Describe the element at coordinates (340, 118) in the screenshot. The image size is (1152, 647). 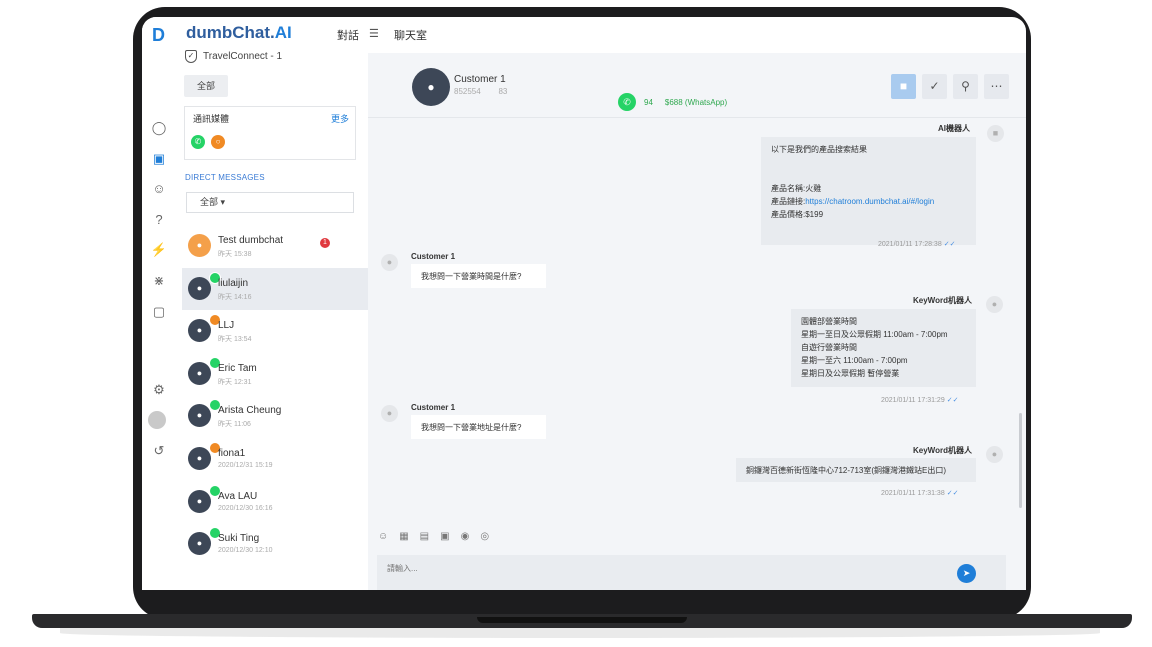
I see `channel-more-link: 更多` at that location.